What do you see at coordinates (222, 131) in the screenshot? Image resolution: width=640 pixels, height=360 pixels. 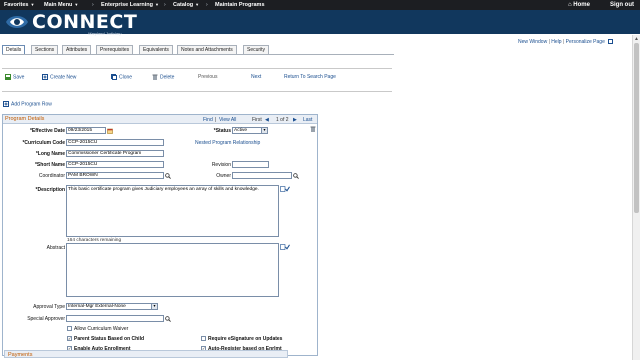 I see `status-label: *Status` at bounding box center [222, 131].